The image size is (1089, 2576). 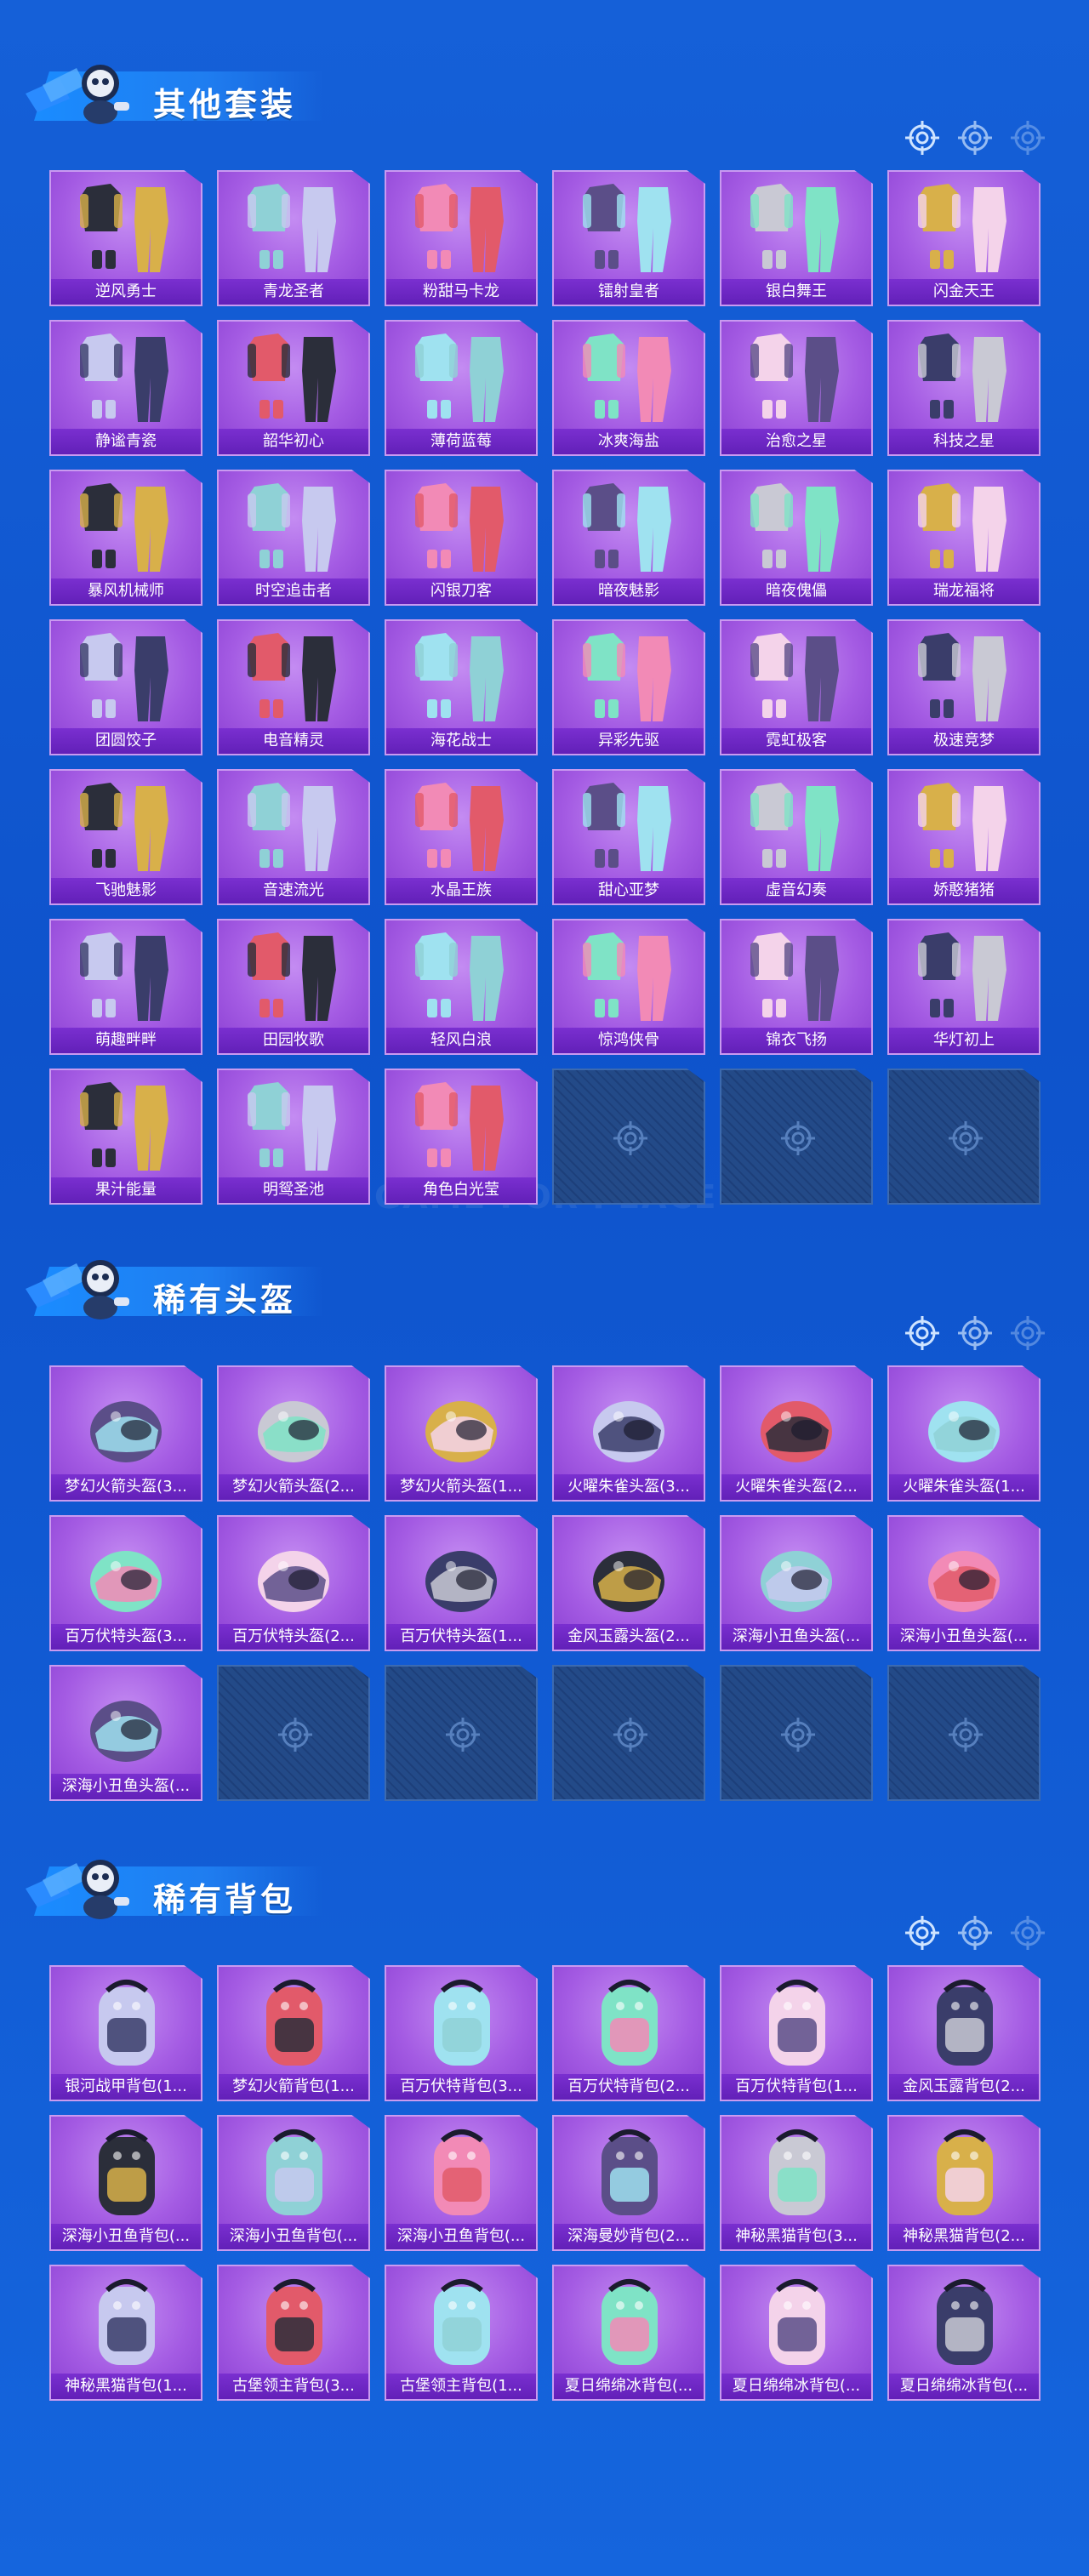 What do you see at coordinates (125, 687) in the screenshot?
I see `outfit-card: 团圆饺子` at bounding box center [125, 687].